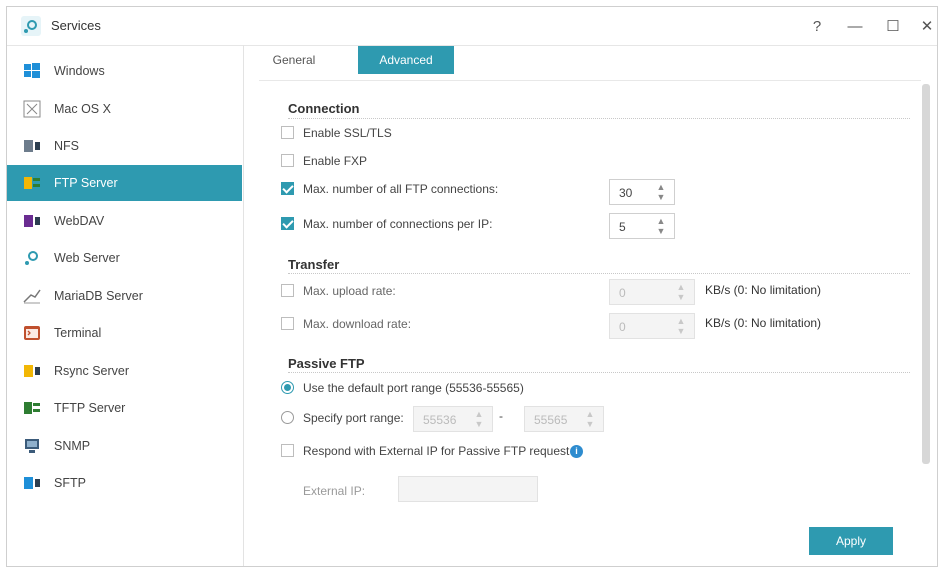 The height and width of the screenshot is (573, 945). I want to click on port-range-to-spinner: 55565 ▲ ▼, so click(564, 419).